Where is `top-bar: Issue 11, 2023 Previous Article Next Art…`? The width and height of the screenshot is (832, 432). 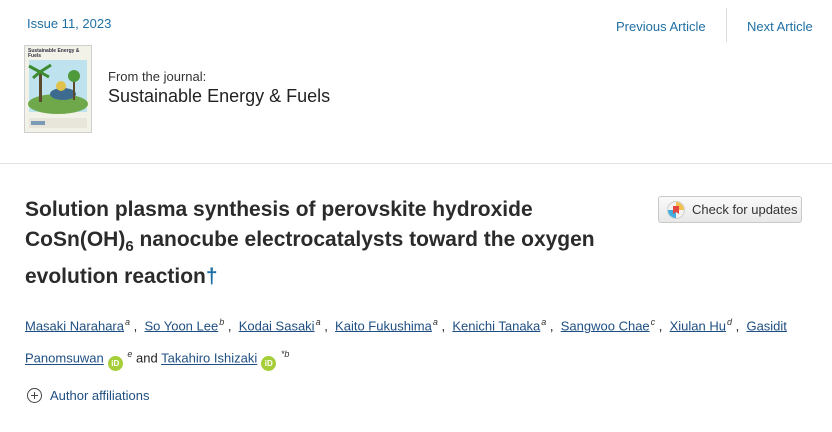 top-bar: Issue 11, 2023 Previous Article Next Art… is located at coordinates (416, 24).